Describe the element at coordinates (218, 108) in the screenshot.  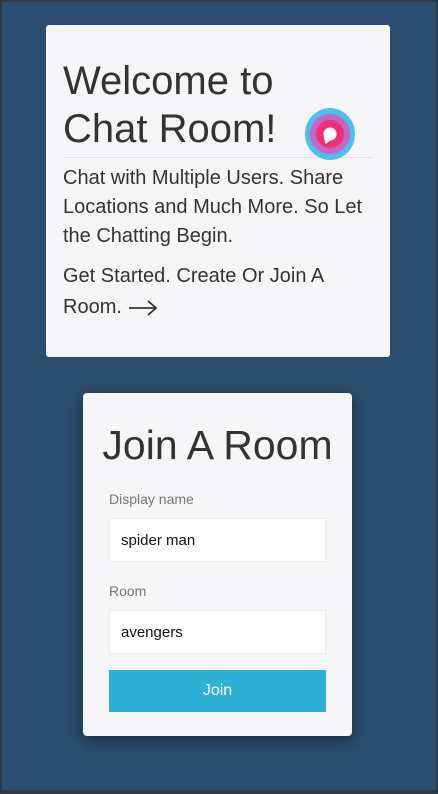
I see `welcome-title: Welcome to Chat Room!` at that location.